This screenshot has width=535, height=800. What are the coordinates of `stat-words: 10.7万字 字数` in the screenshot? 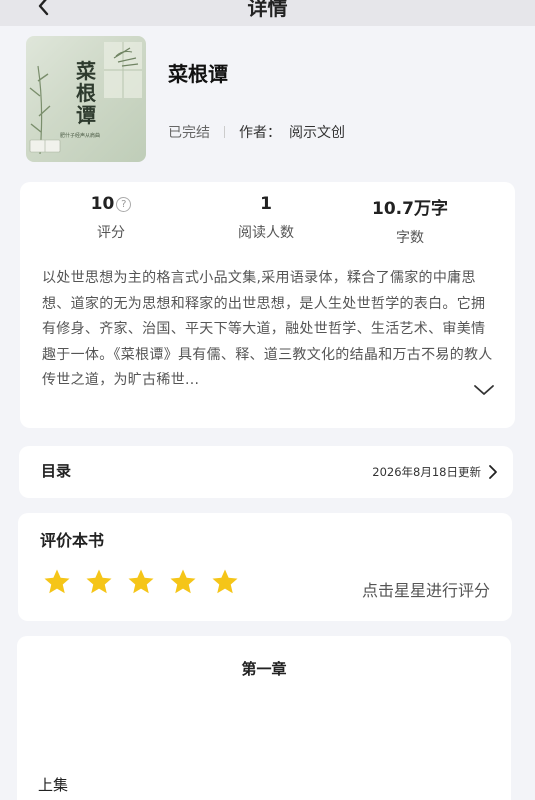 It's located at (410, 220).